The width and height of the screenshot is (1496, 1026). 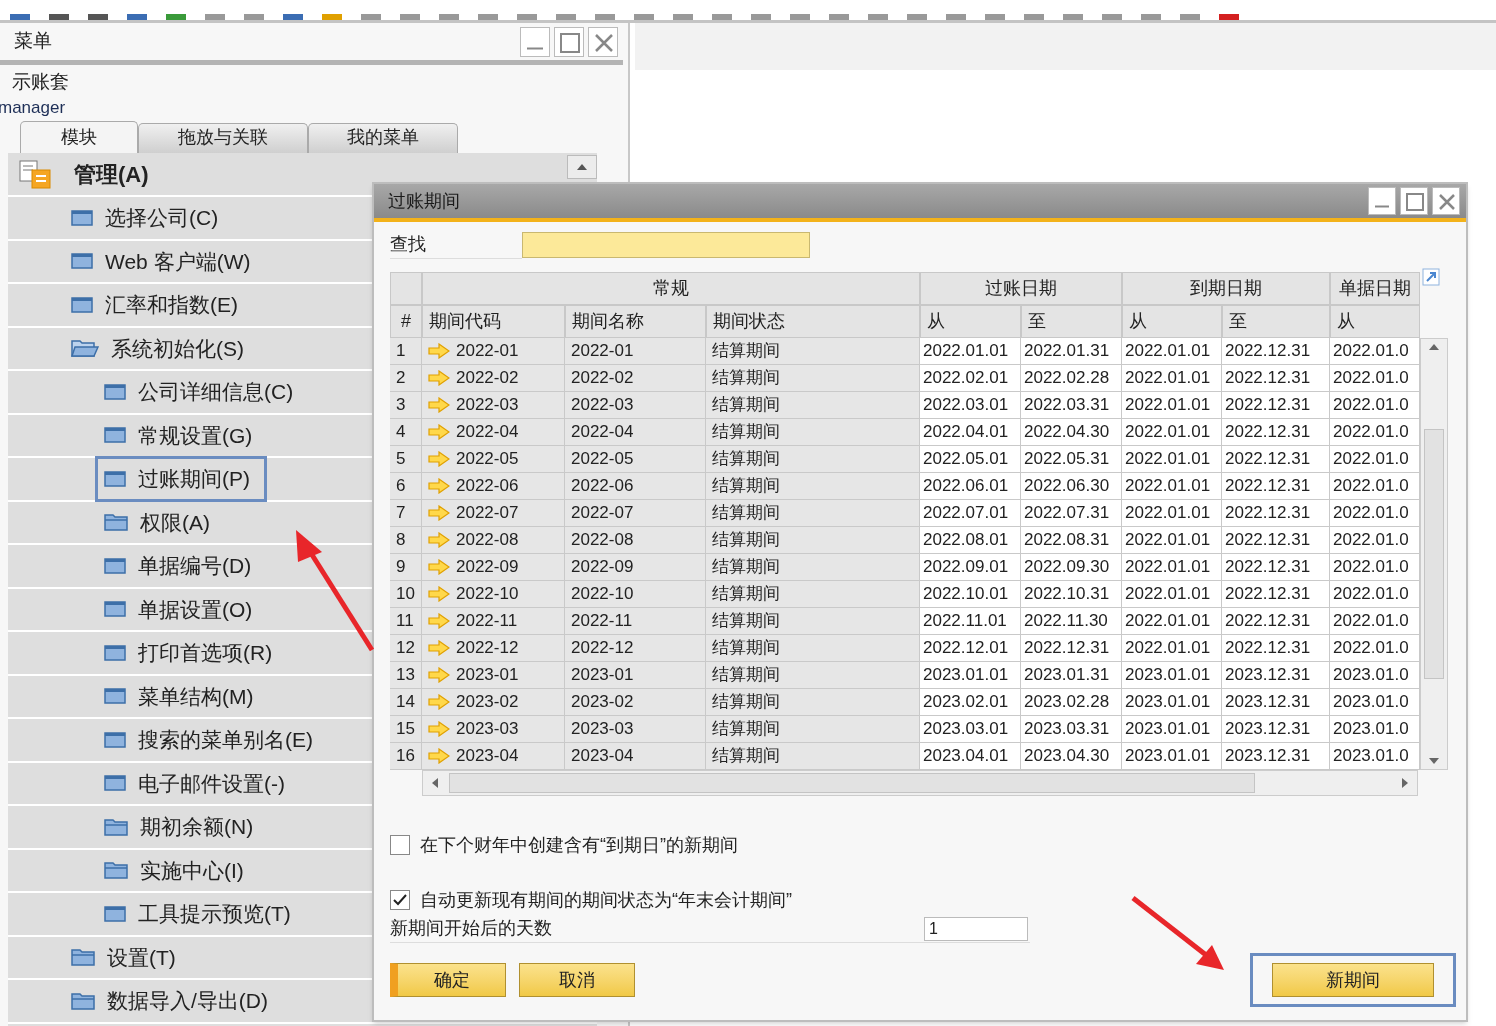 What do you see at coordinates (671, 288) in the screenshot?
I see `column-group-header: 常规` at bounding box center [671, 288].